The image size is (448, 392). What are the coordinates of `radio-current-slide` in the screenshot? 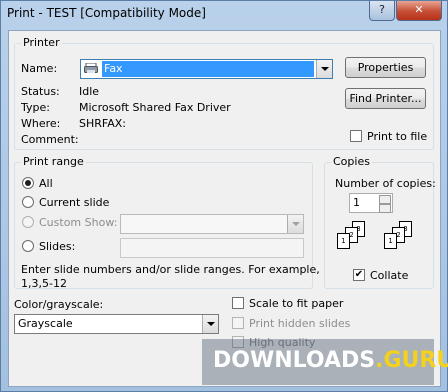 It's located at (28, 202).